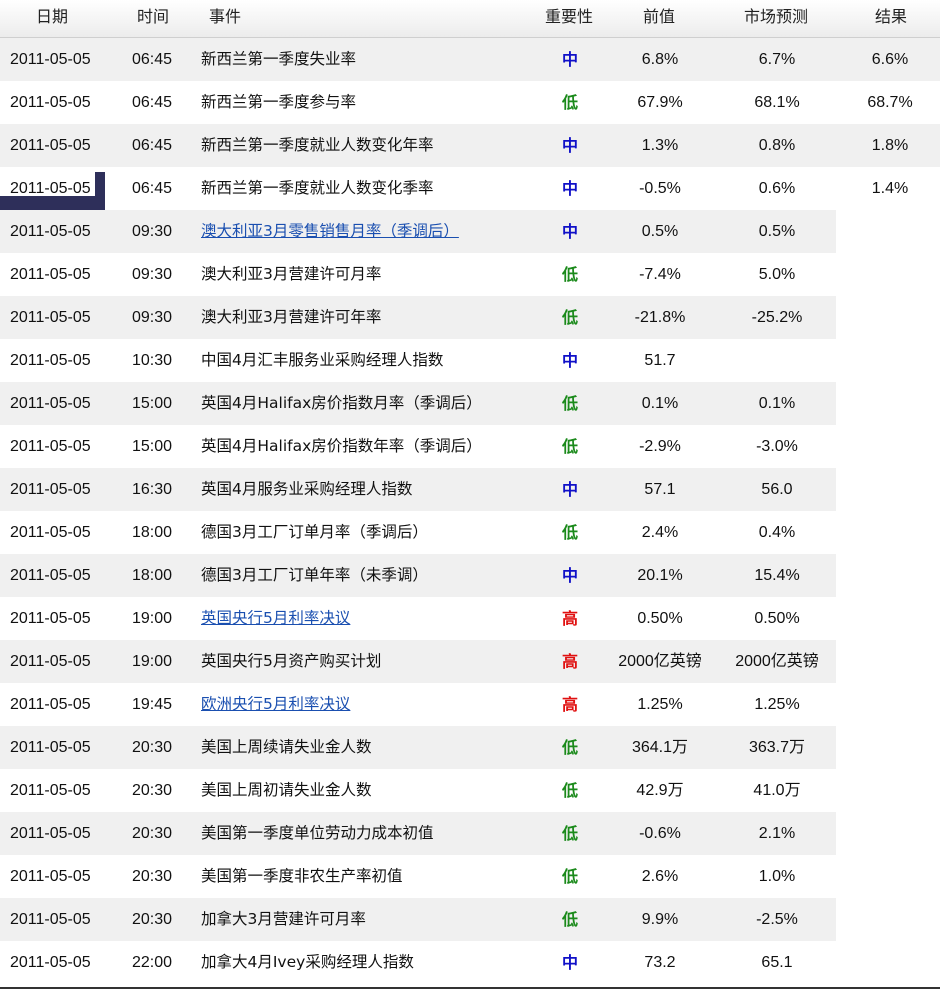 Image resolution: width=940 pixels, height=990 pixels. Describe the element at coordinates (470, 747) in the screenshot. I see `table-row: 2011-05-05 20:30 美国上周续请失业金人数 低 364.1万 363.7万` at that location.